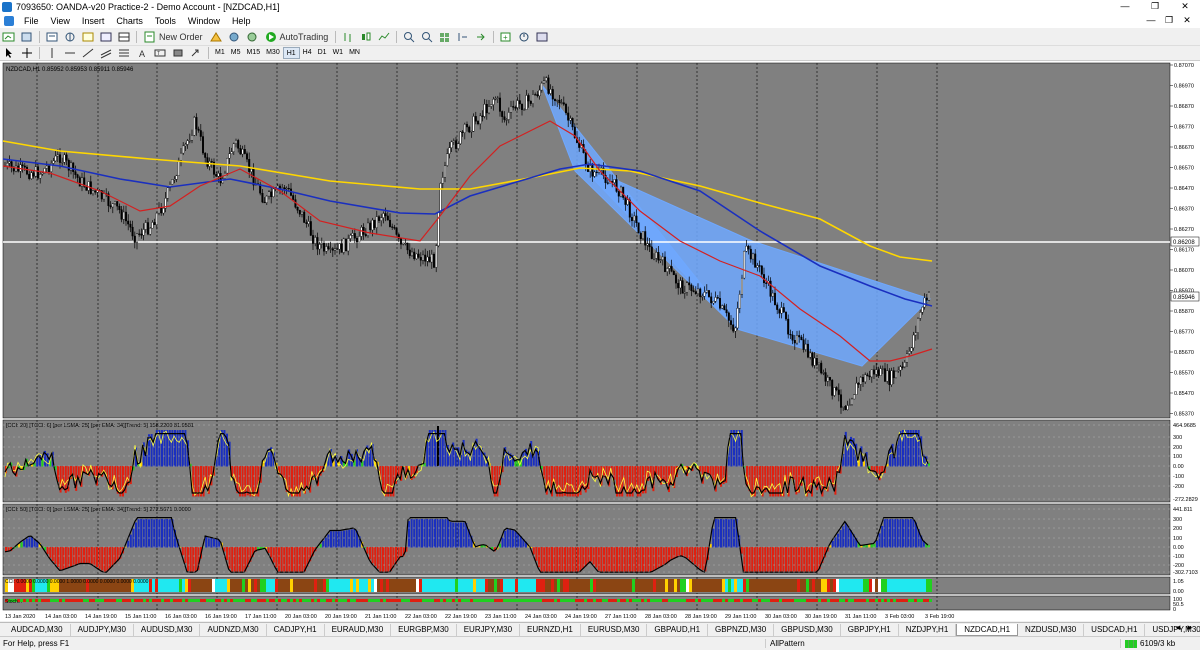 The height and width of the screenshot is (650, 1200). What do you see at coordinates (1187, 20) in the screenshot?
I see `chart-close-icon: ✕` at bounding box center [1187, 20].